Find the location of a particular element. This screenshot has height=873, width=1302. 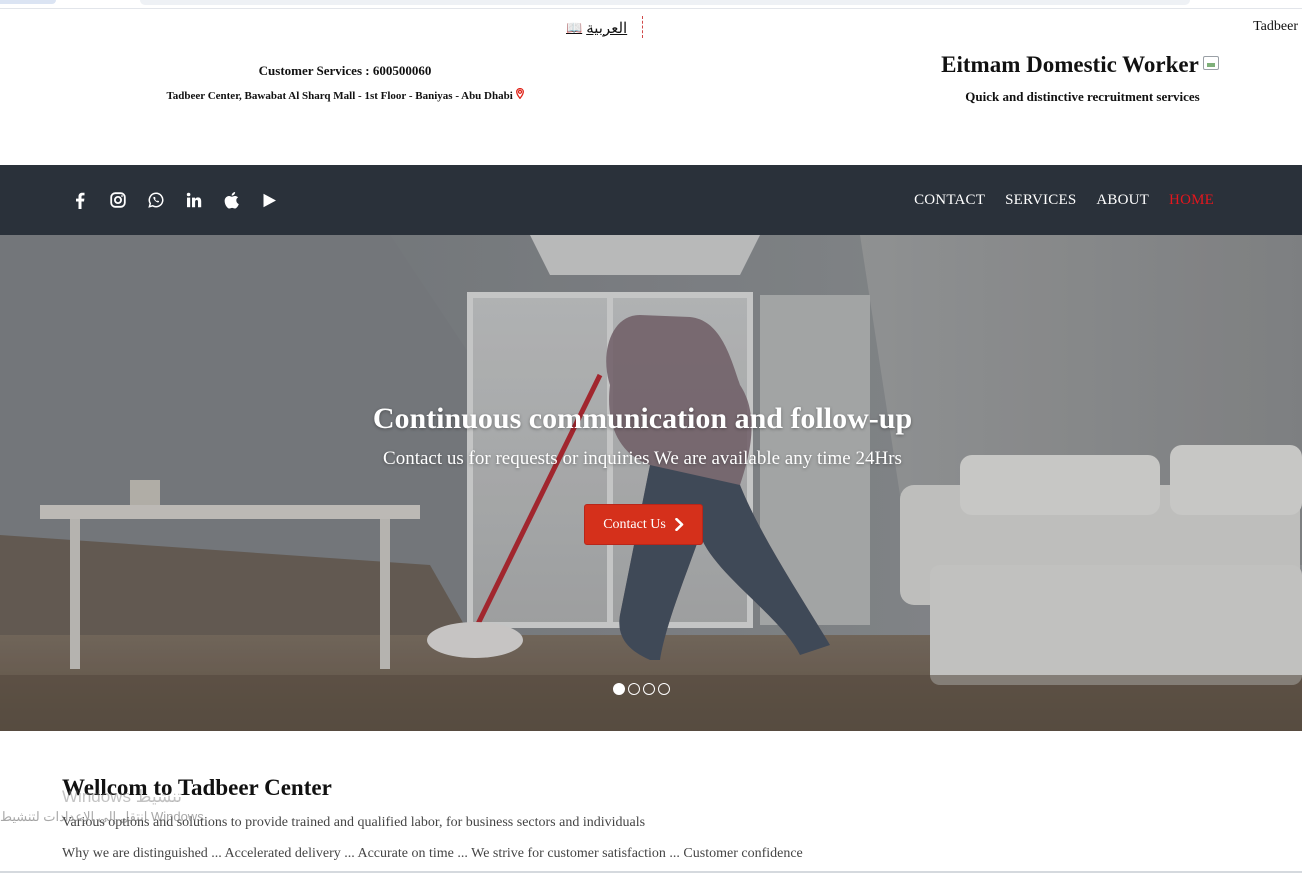

brand-title-text: Eitmam Domestic Worker is located at coordinates (1070, 64).